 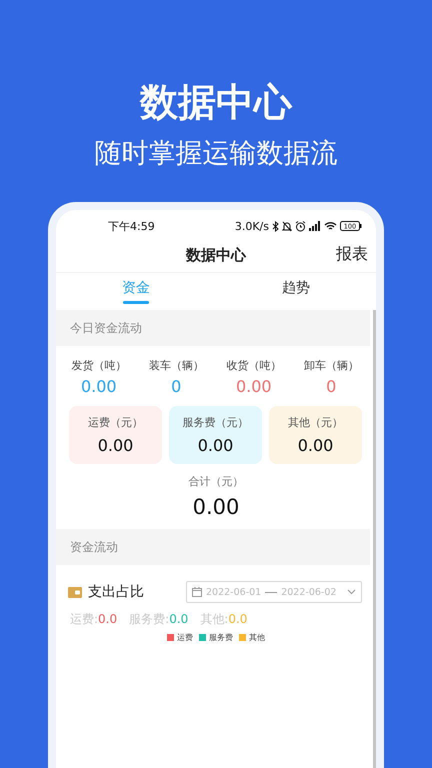 What do you see at coordinates (352, 254) in the screenshot?
I see `report-button: 报表` at bounding box center [352, 254].